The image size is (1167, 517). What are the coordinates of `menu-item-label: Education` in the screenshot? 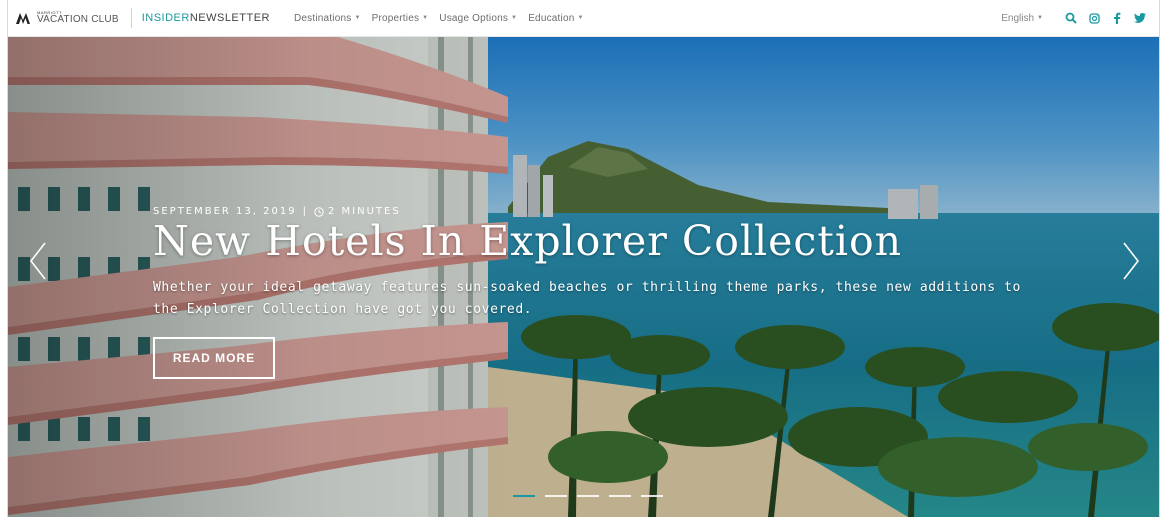 It's located at (551, 18).